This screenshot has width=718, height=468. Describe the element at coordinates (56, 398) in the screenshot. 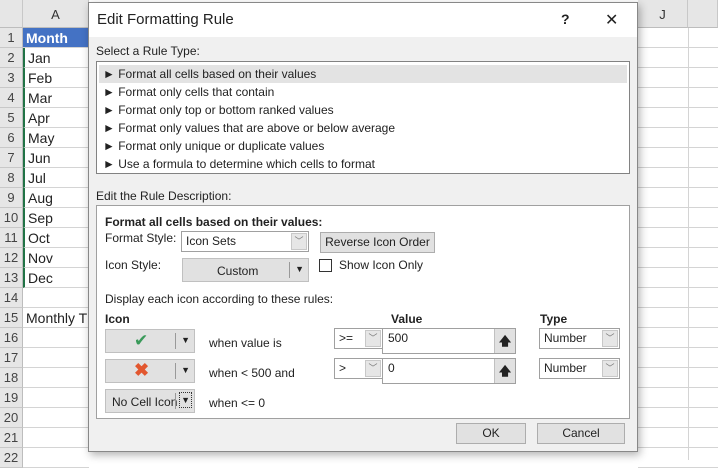

I see `cell-a19` at that location.